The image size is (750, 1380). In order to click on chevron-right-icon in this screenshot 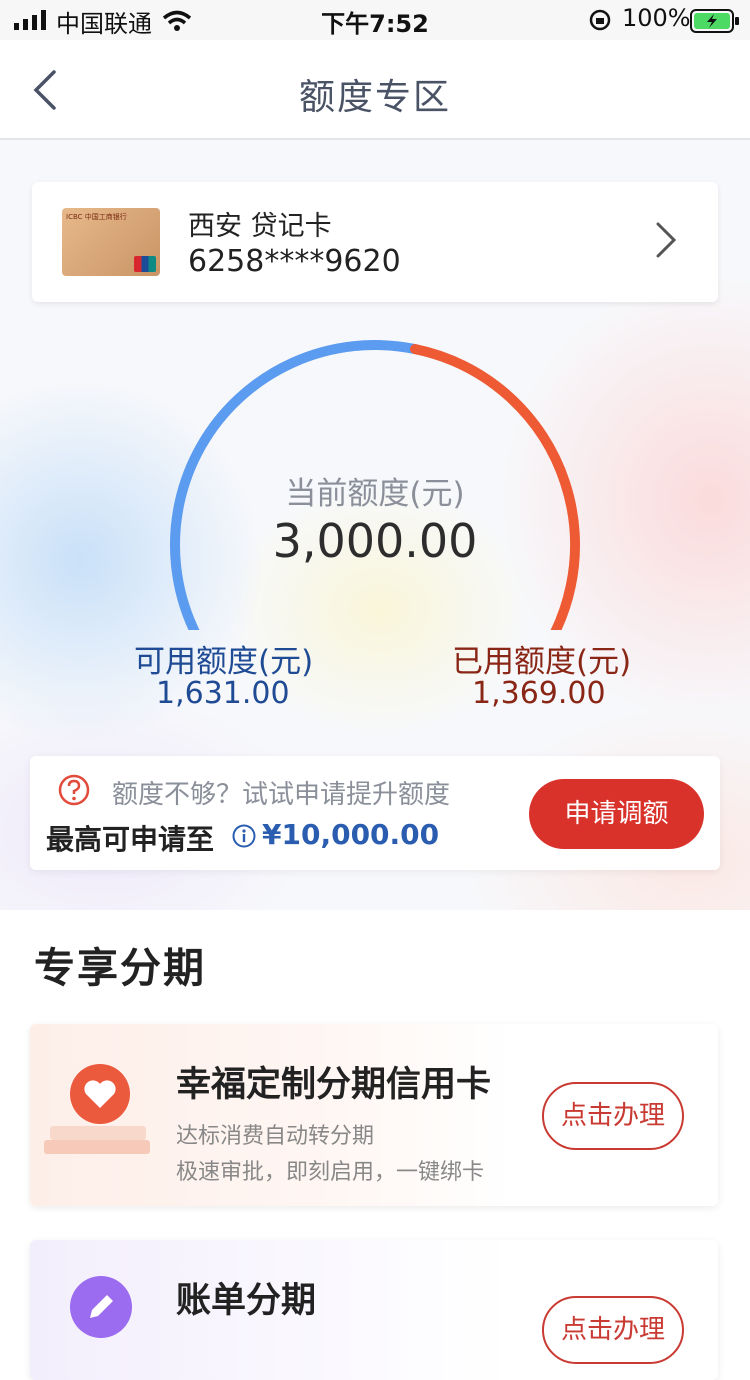, I will do `click(666, 240)`.